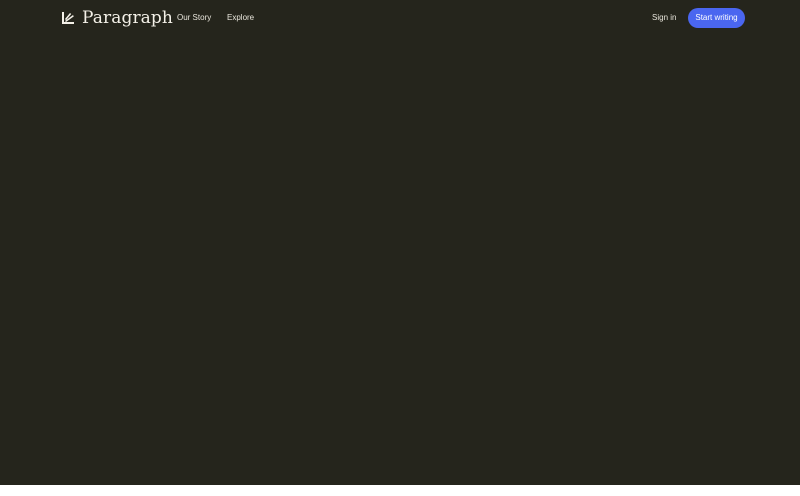  I want to click on brand-name: Paragraph, so click(127, 18).